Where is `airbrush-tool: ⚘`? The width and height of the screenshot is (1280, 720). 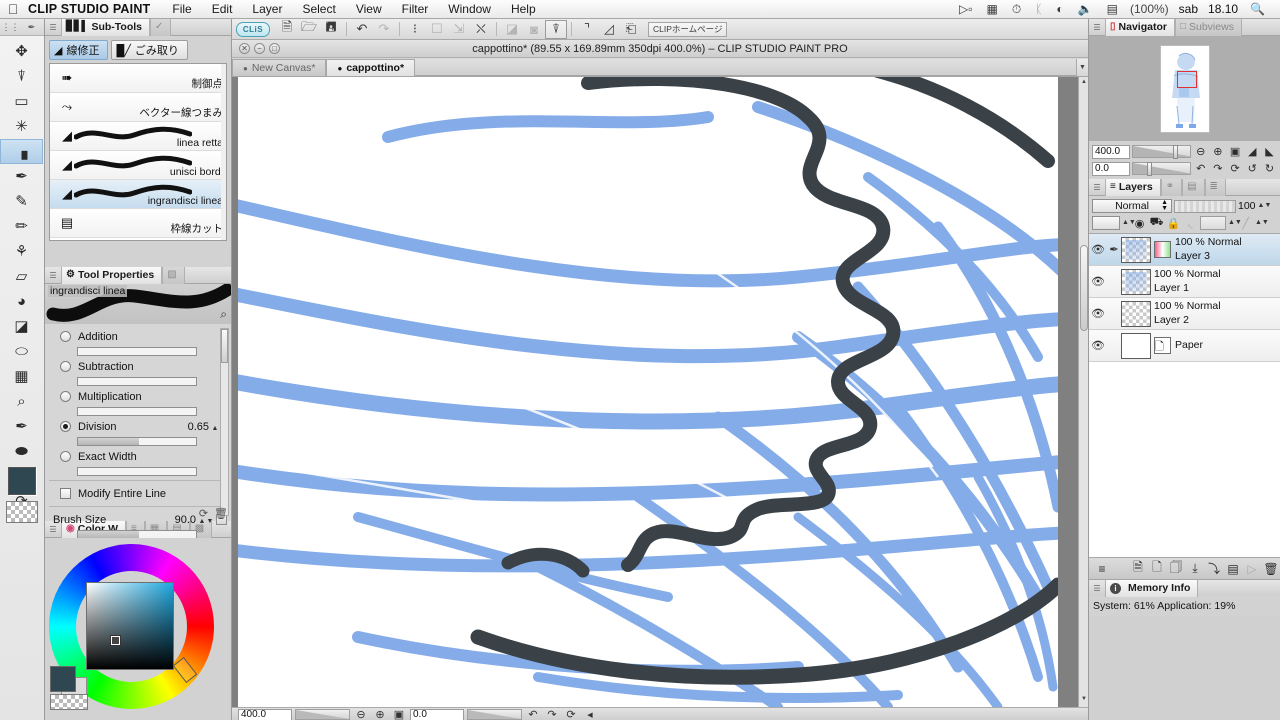
airbrush-tool: ⚘ is located at coordinates (21, 251).